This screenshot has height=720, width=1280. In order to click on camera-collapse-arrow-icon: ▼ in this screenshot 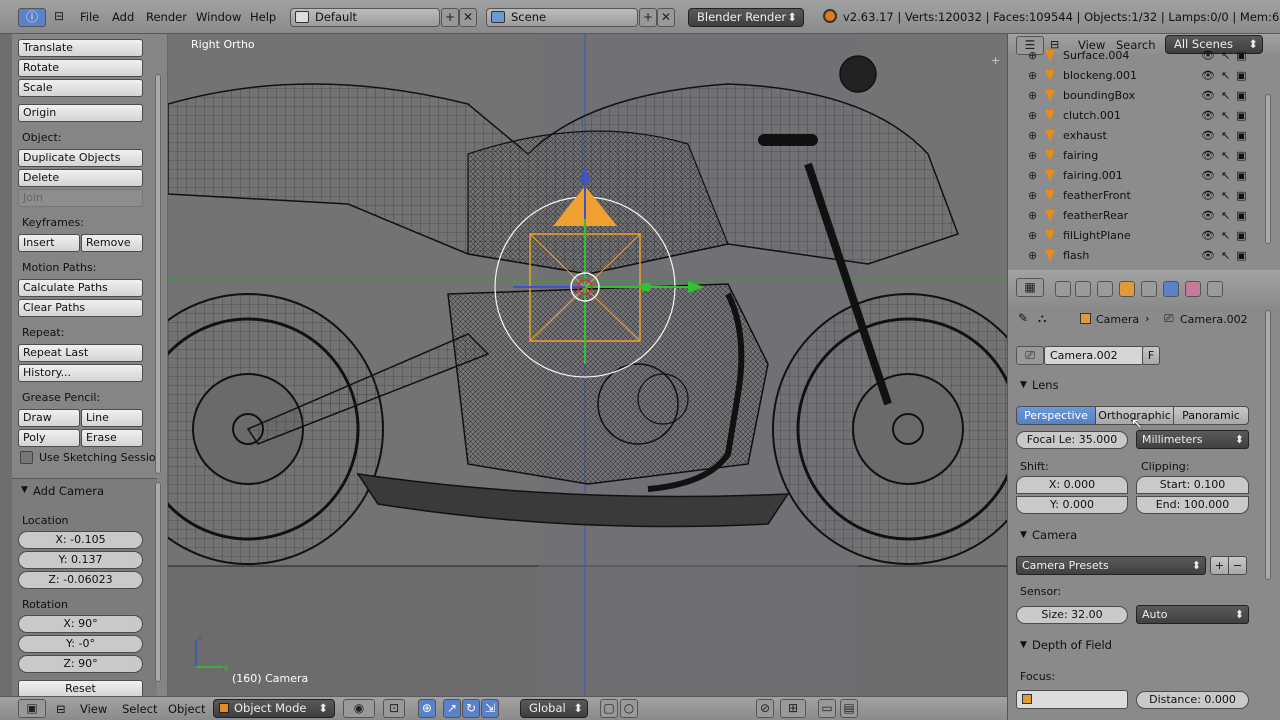, I will do `click(1023, 535)`.